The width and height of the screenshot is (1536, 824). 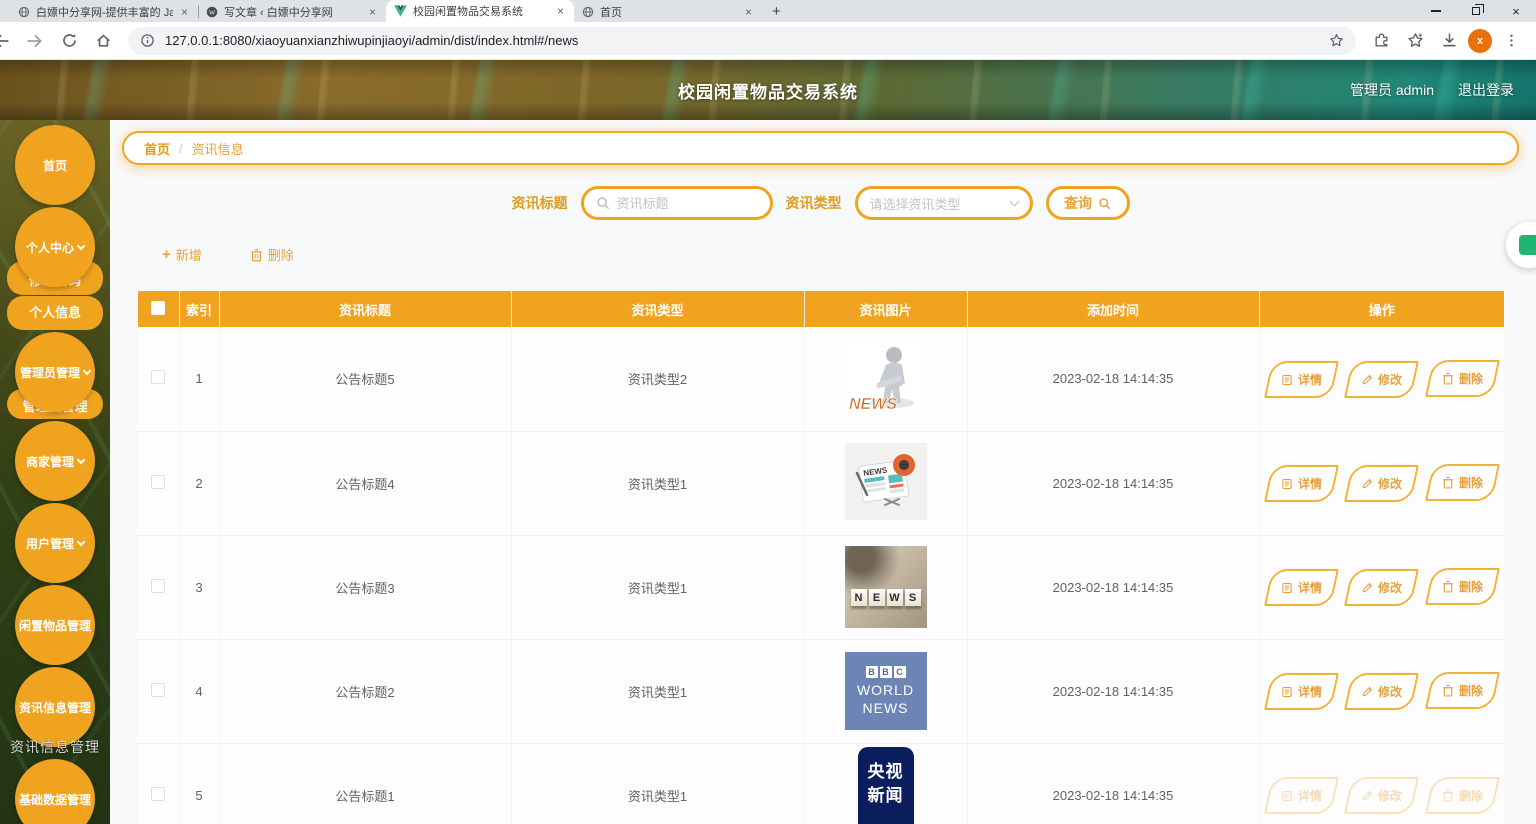 I want to click on add-button: + 新增, so click(x=182, y=254).